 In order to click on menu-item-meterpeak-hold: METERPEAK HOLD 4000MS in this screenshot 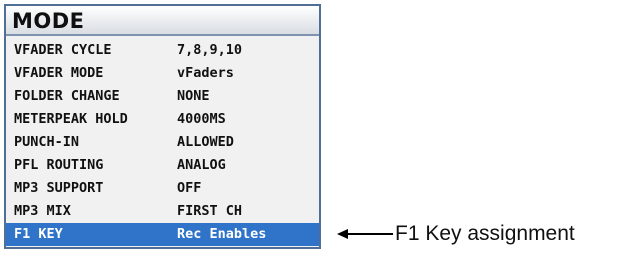, I will do `click(162, 119)`.